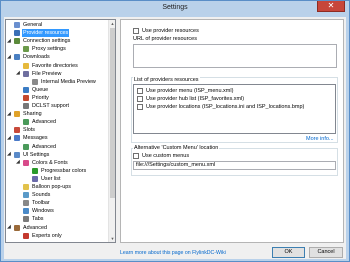  Describe the element at coordinates (40, 97) in the screenshot. I see `tree-item-label: Priority` at that location.